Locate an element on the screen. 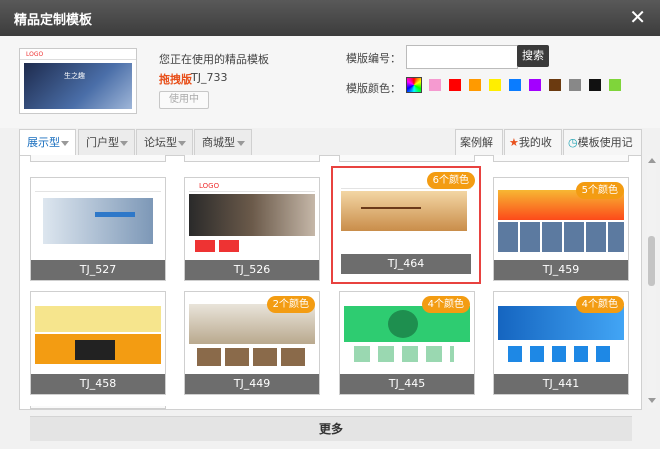 This screenshot has height=449, width=660. scroll-down-icon is located at coordinates (652, 400).